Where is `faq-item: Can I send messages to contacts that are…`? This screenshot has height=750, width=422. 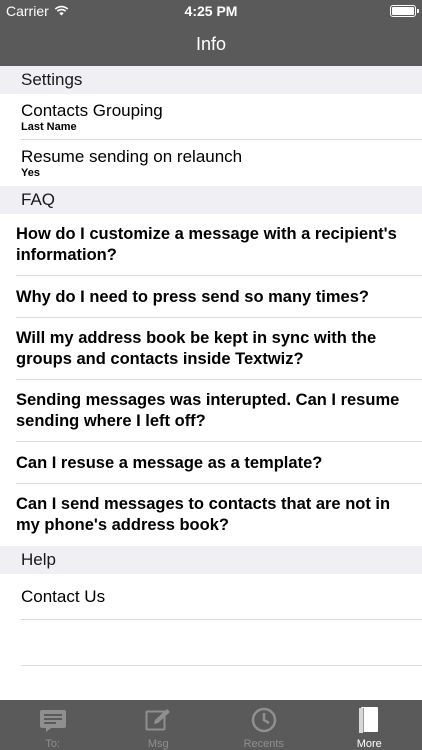 faq-item: Can I send messages to contacts that are… is located at coordinates (211, 515).